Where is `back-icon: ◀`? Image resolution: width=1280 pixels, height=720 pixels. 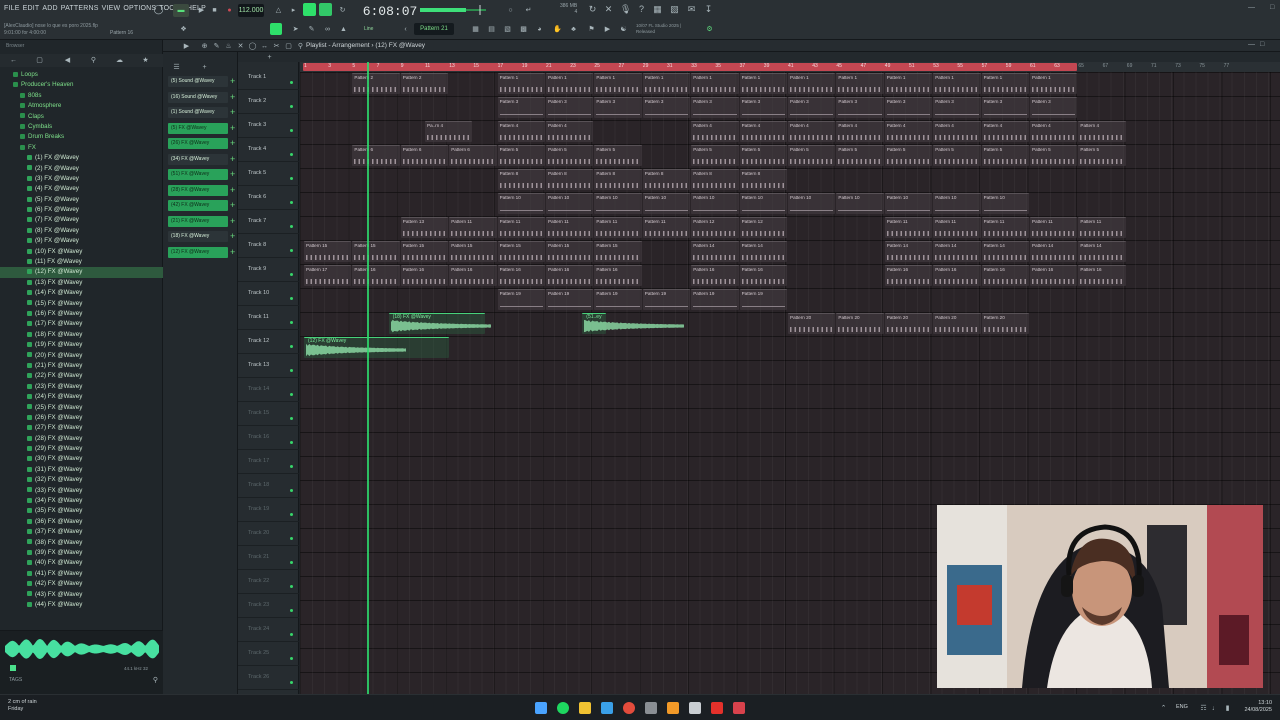
back-icon: ◀ is located at coordinates (67, 60).